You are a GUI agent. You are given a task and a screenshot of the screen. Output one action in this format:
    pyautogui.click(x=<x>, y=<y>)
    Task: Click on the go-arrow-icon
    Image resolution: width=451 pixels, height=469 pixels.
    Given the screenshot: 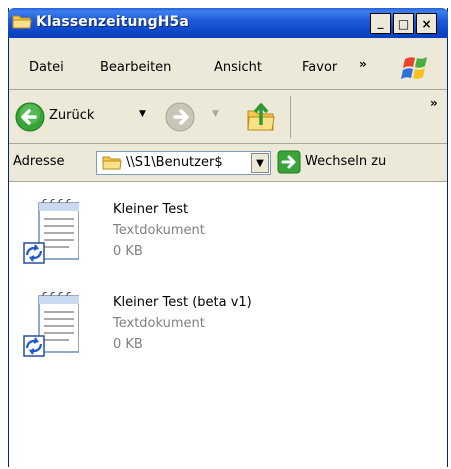 What is the action you would take?
    pyautogui.click(x=289, y=162)
    